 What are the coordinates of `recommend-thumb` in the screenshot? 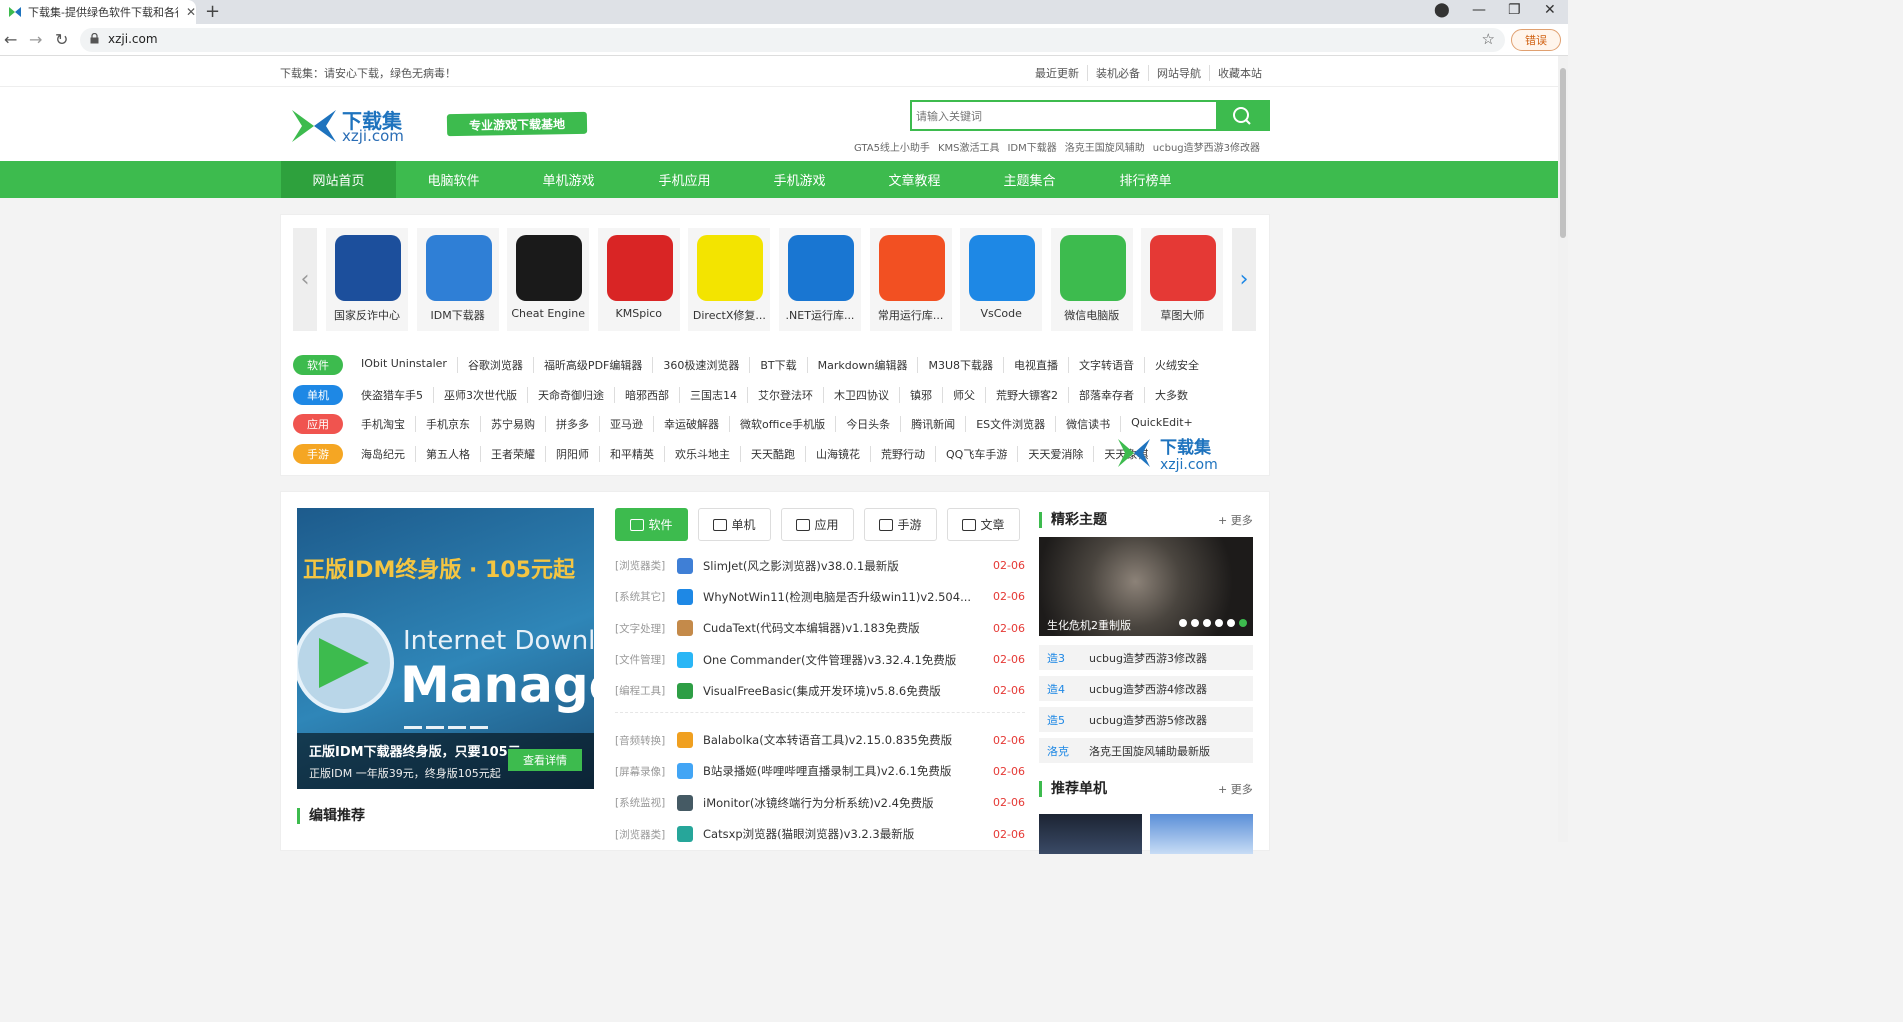 It's located at (1090, 834).